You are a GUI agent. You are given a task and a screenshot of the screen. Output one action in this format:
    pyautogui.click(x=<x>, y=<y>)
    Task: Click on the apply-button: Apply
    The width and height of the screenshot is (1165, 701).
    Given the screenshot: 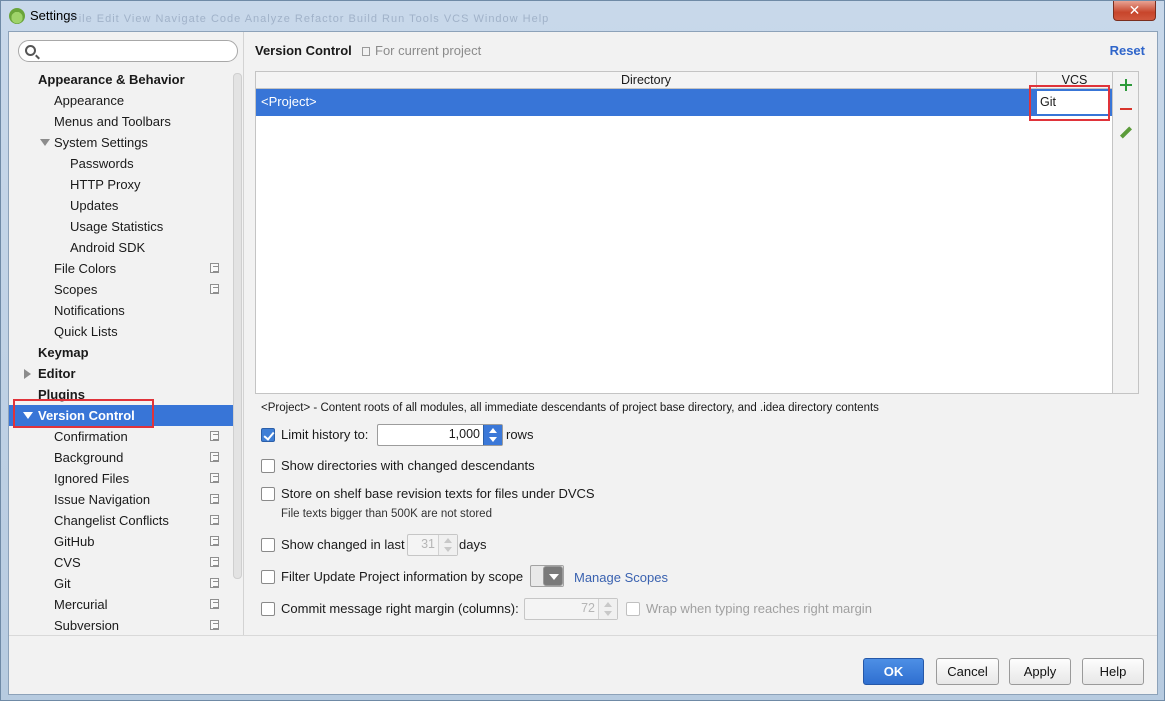 What is the action you would take?
    pyautogui.click(x=1040, y=671)
    